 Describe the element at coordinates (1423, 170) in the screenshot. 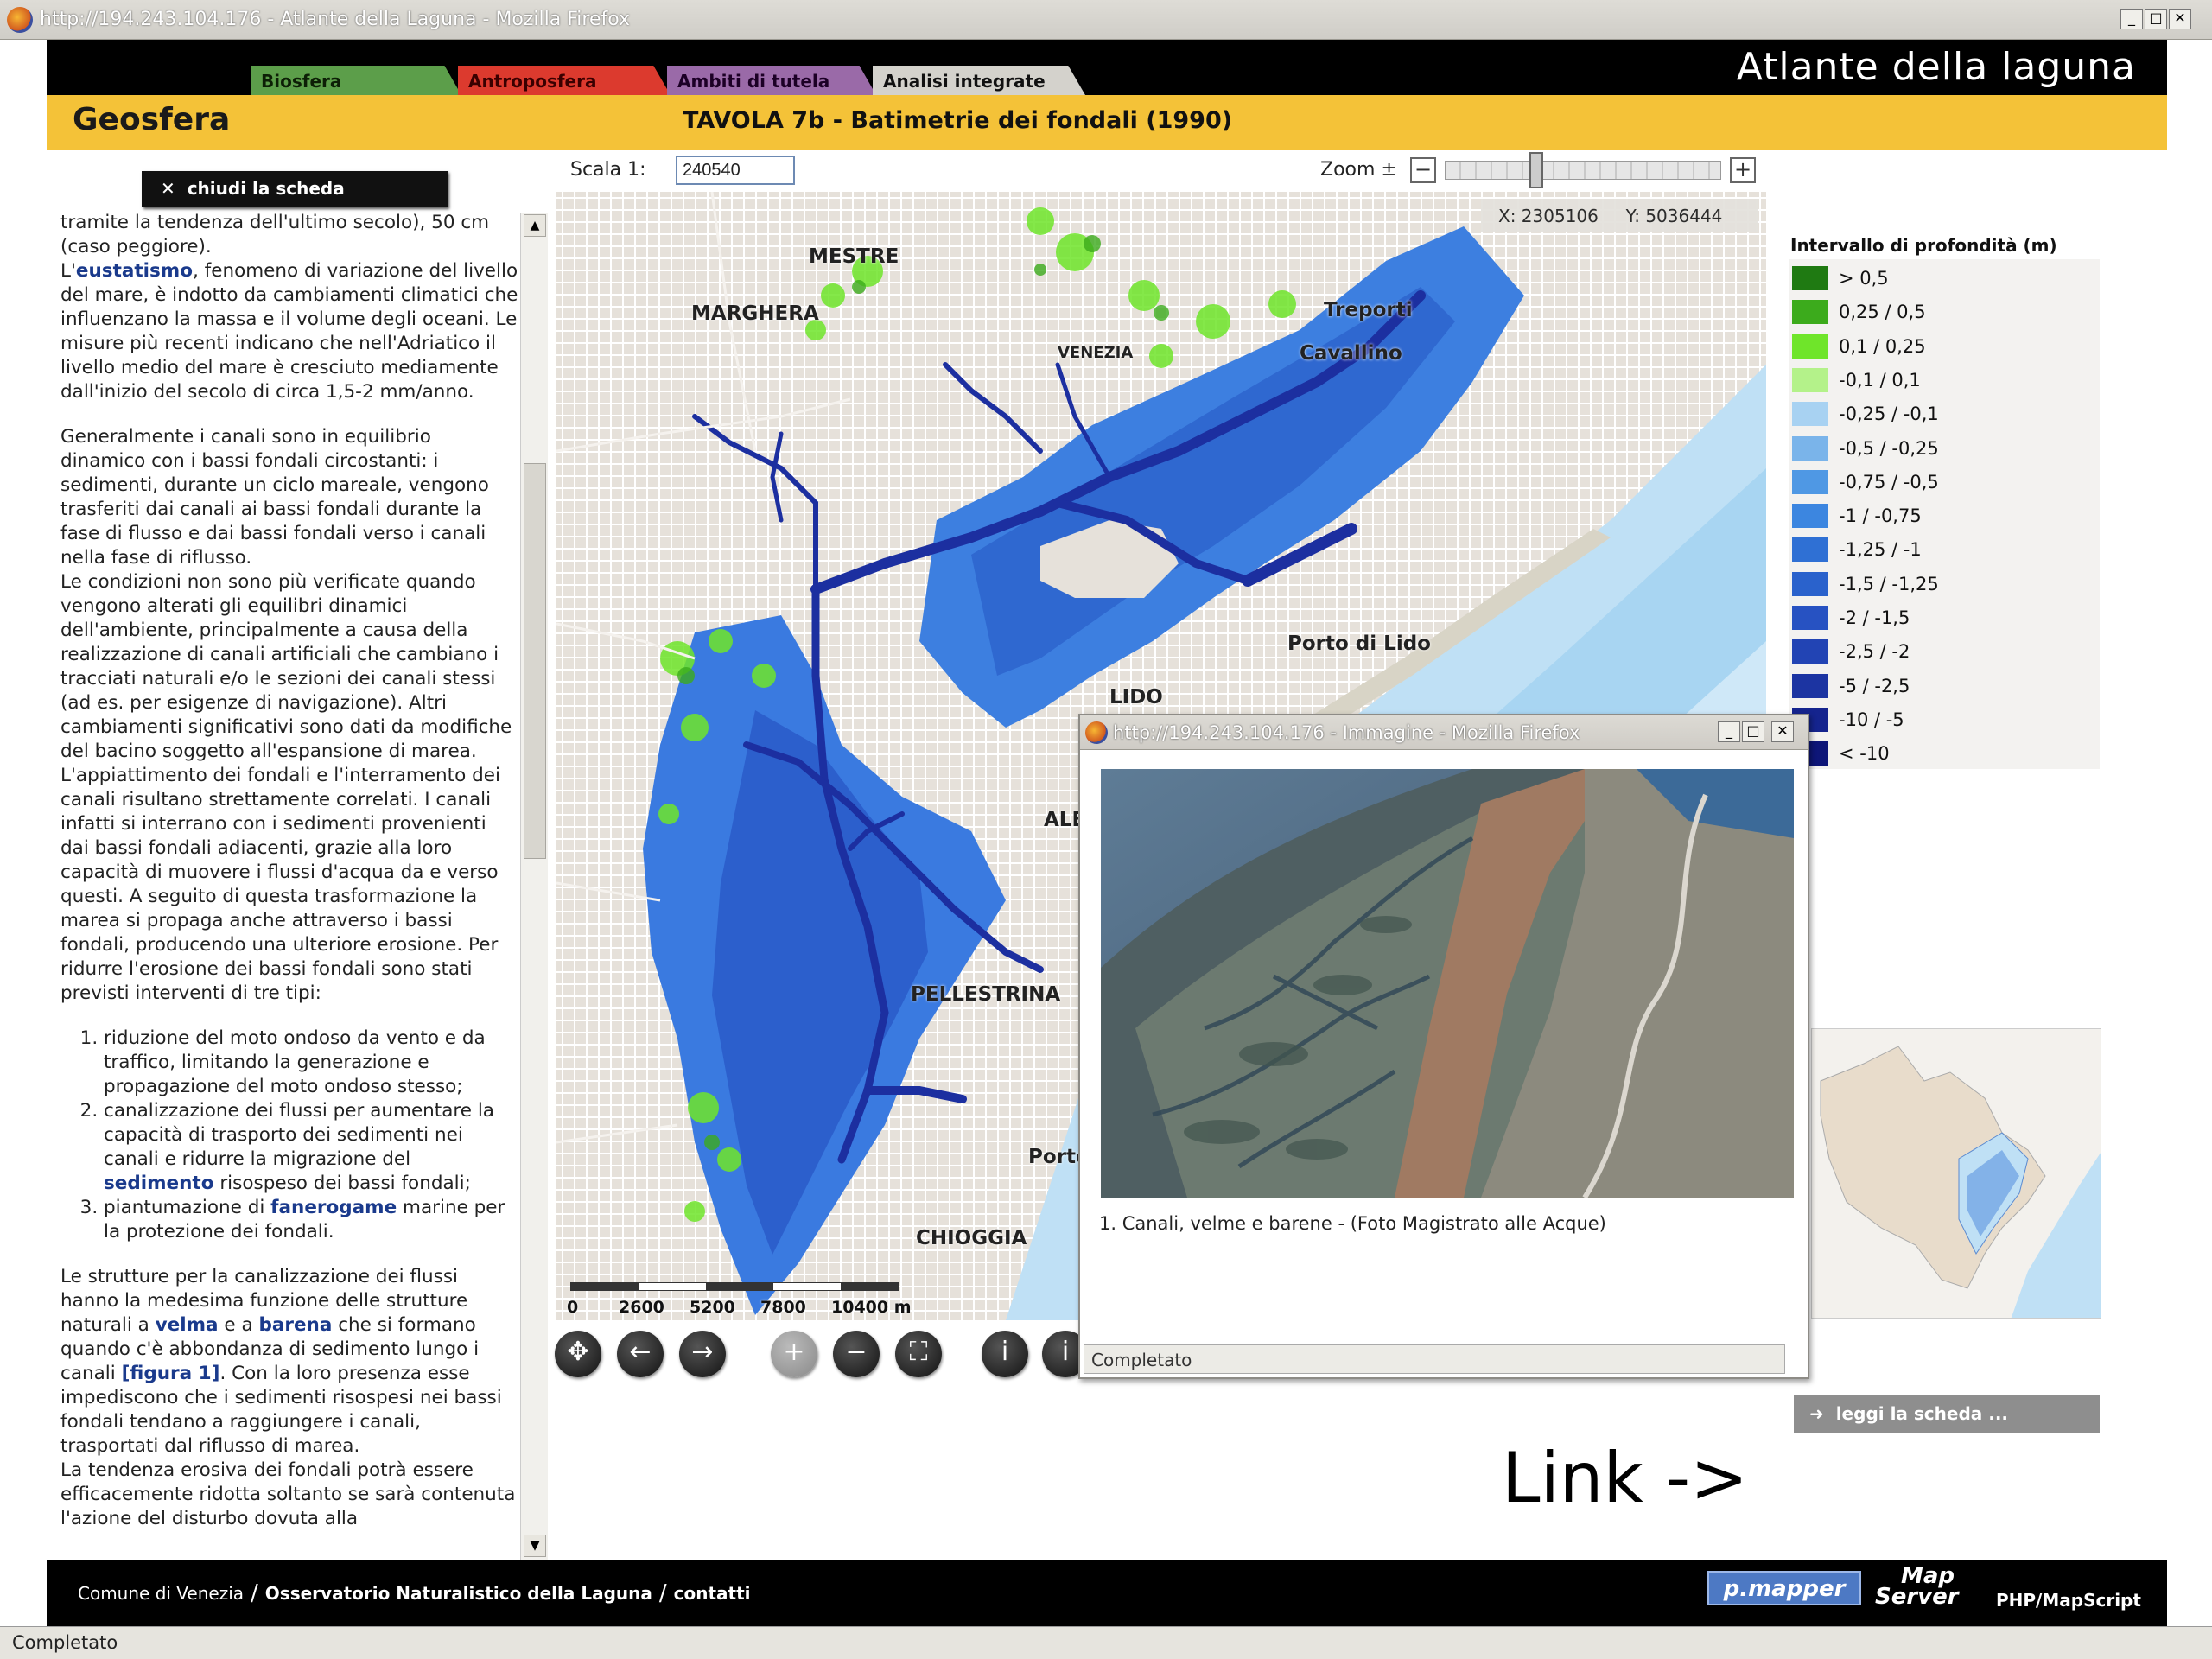

I see `zoom-out-button: −` at that location.